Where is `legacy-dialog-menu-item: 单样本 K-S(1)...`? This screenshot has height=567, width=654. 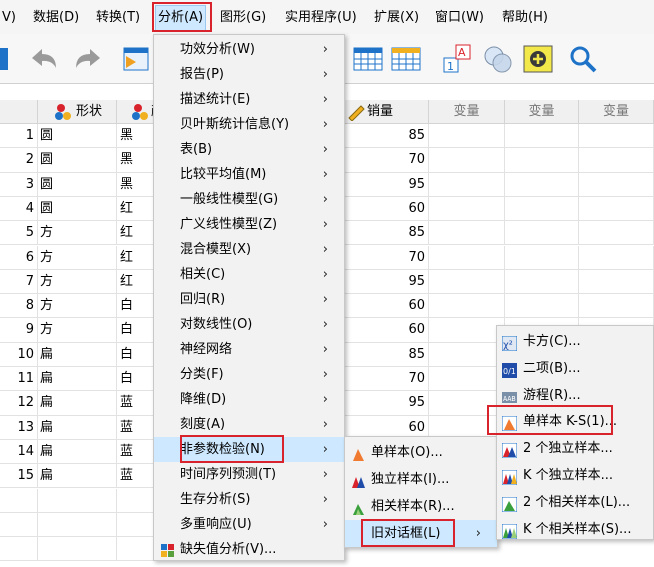 legacy-dialog-menu-item: 单样本 K-S(1)... is located at coordinates (575, 421).